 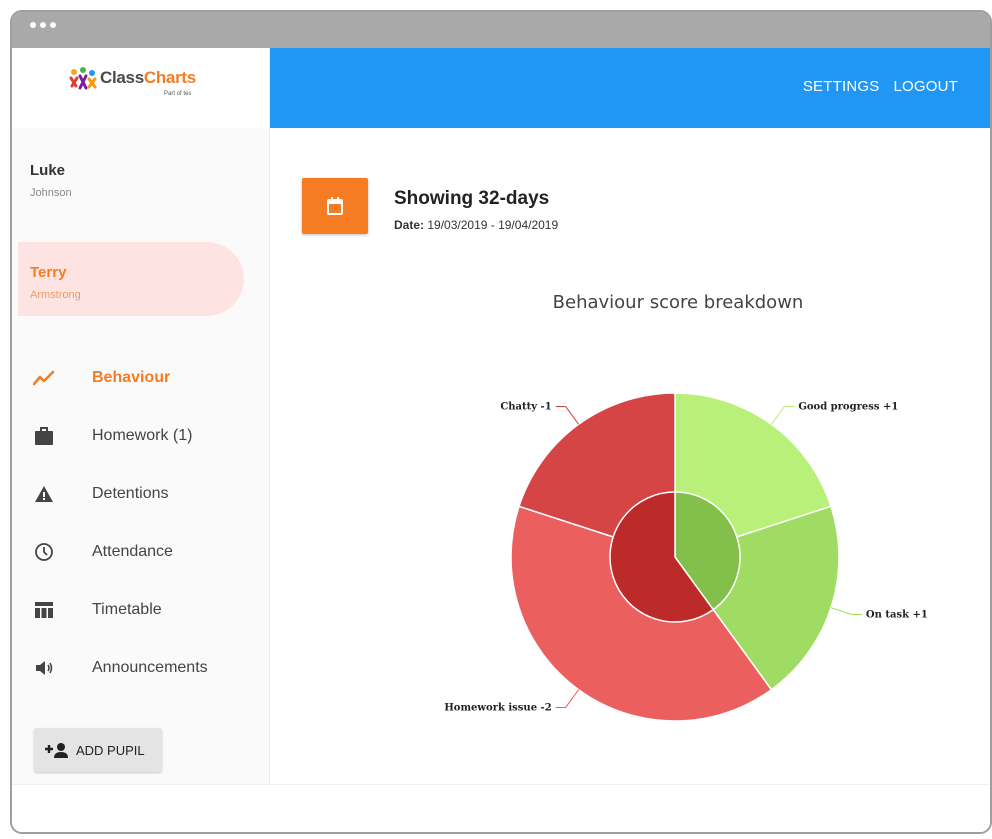 I want to click on nav-label: Detentions, so click(x=130, y=493).